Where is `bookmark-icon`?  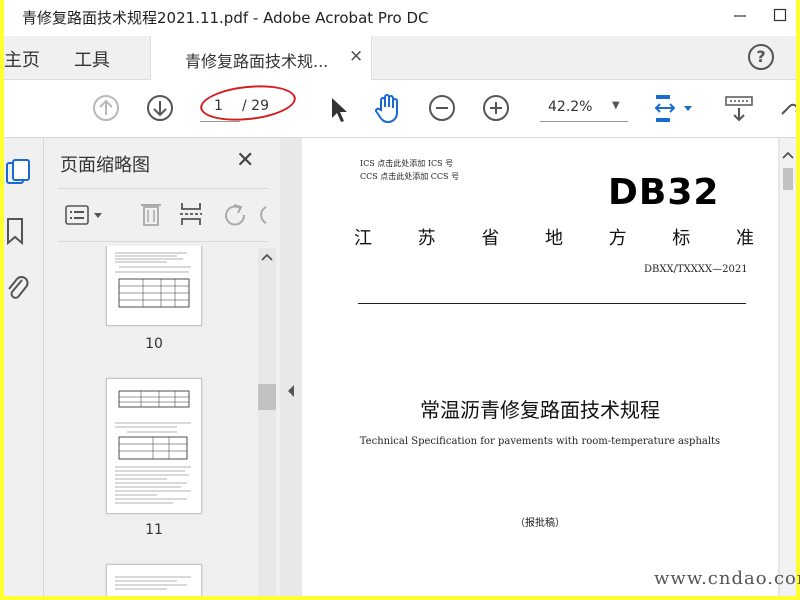 bookmark-icon is located at coordinates (16, 231).